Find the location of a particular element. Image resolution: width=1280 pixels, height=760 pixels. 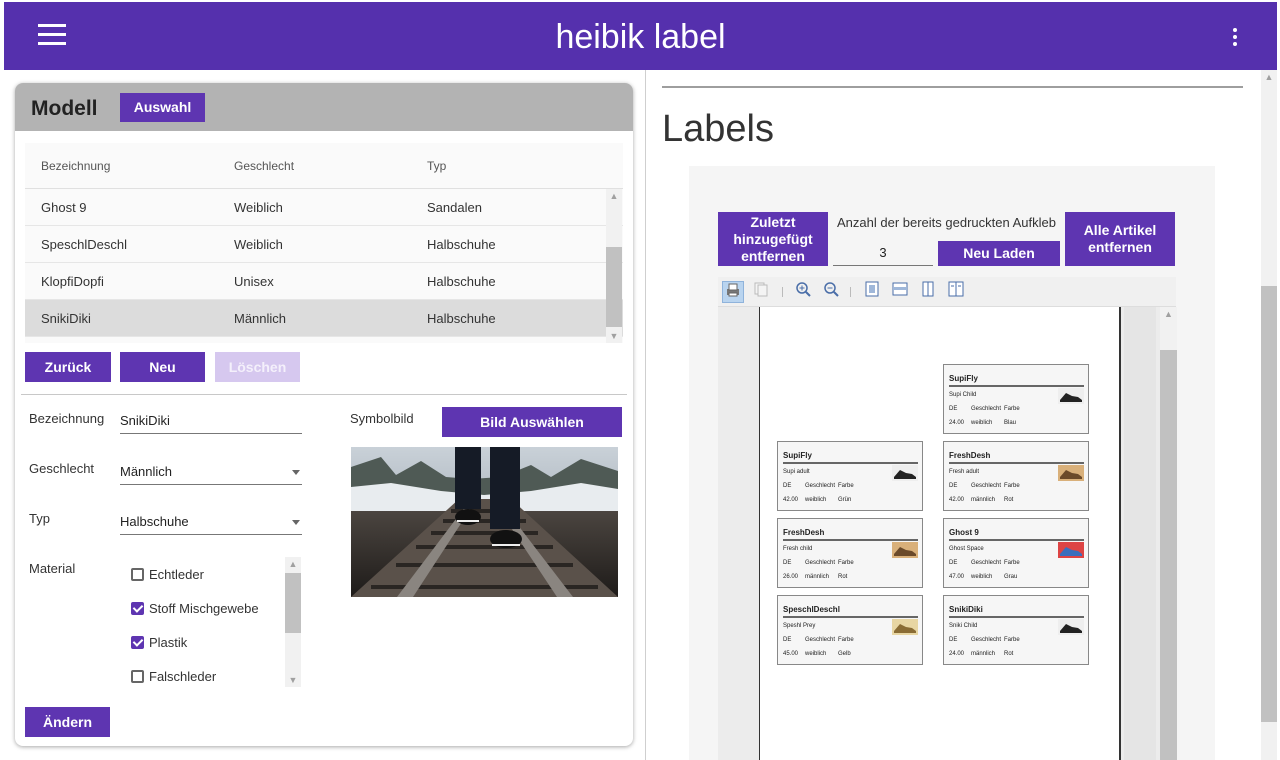

label-subtitle: Sniki Child is located at coordinates (963, 626).